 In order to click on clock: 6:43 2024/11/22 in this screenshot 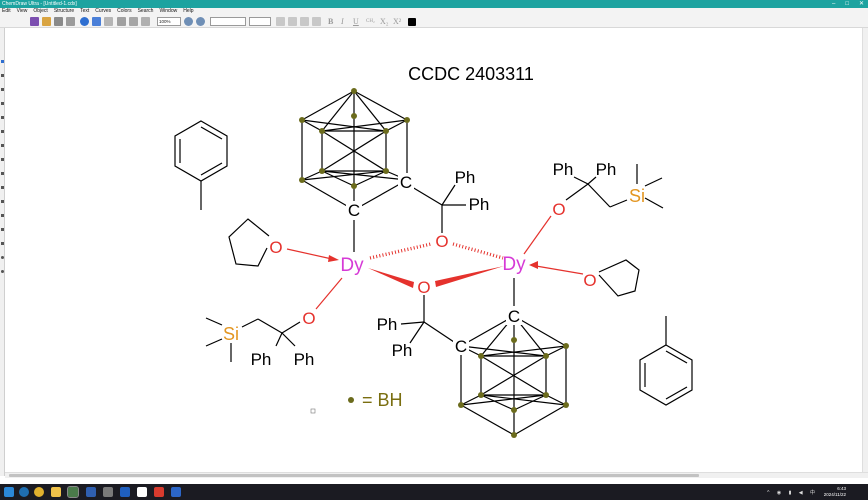, I will do `click(835, 492)`.